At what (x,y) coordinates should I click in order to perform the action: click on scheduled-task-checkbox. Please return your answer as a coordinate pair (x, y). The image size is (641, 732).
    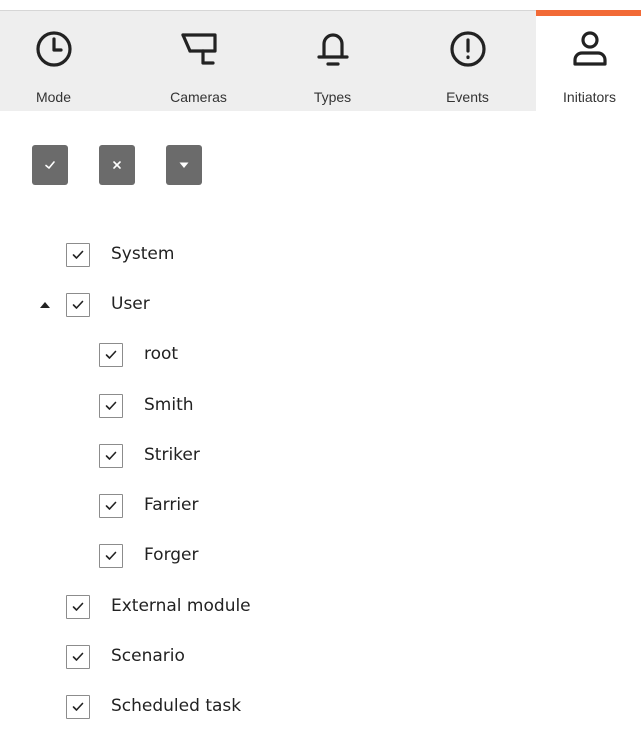
    Looking at the image, I should click on (78, 707).